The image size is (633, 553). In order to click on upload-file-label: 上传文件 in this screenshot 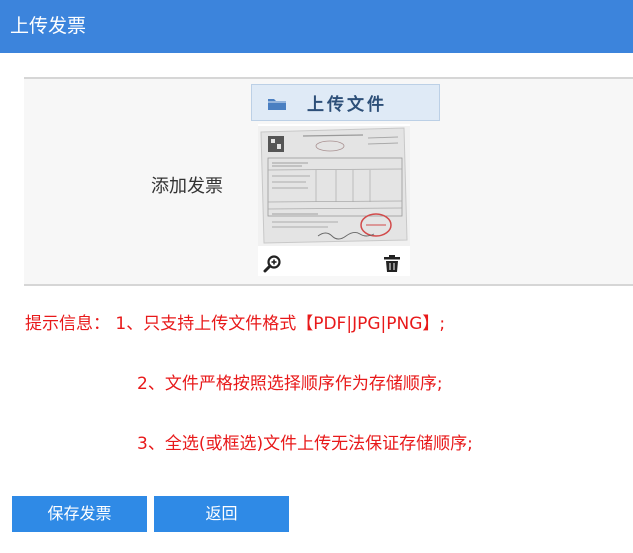, I will do `click(347, 105)`.